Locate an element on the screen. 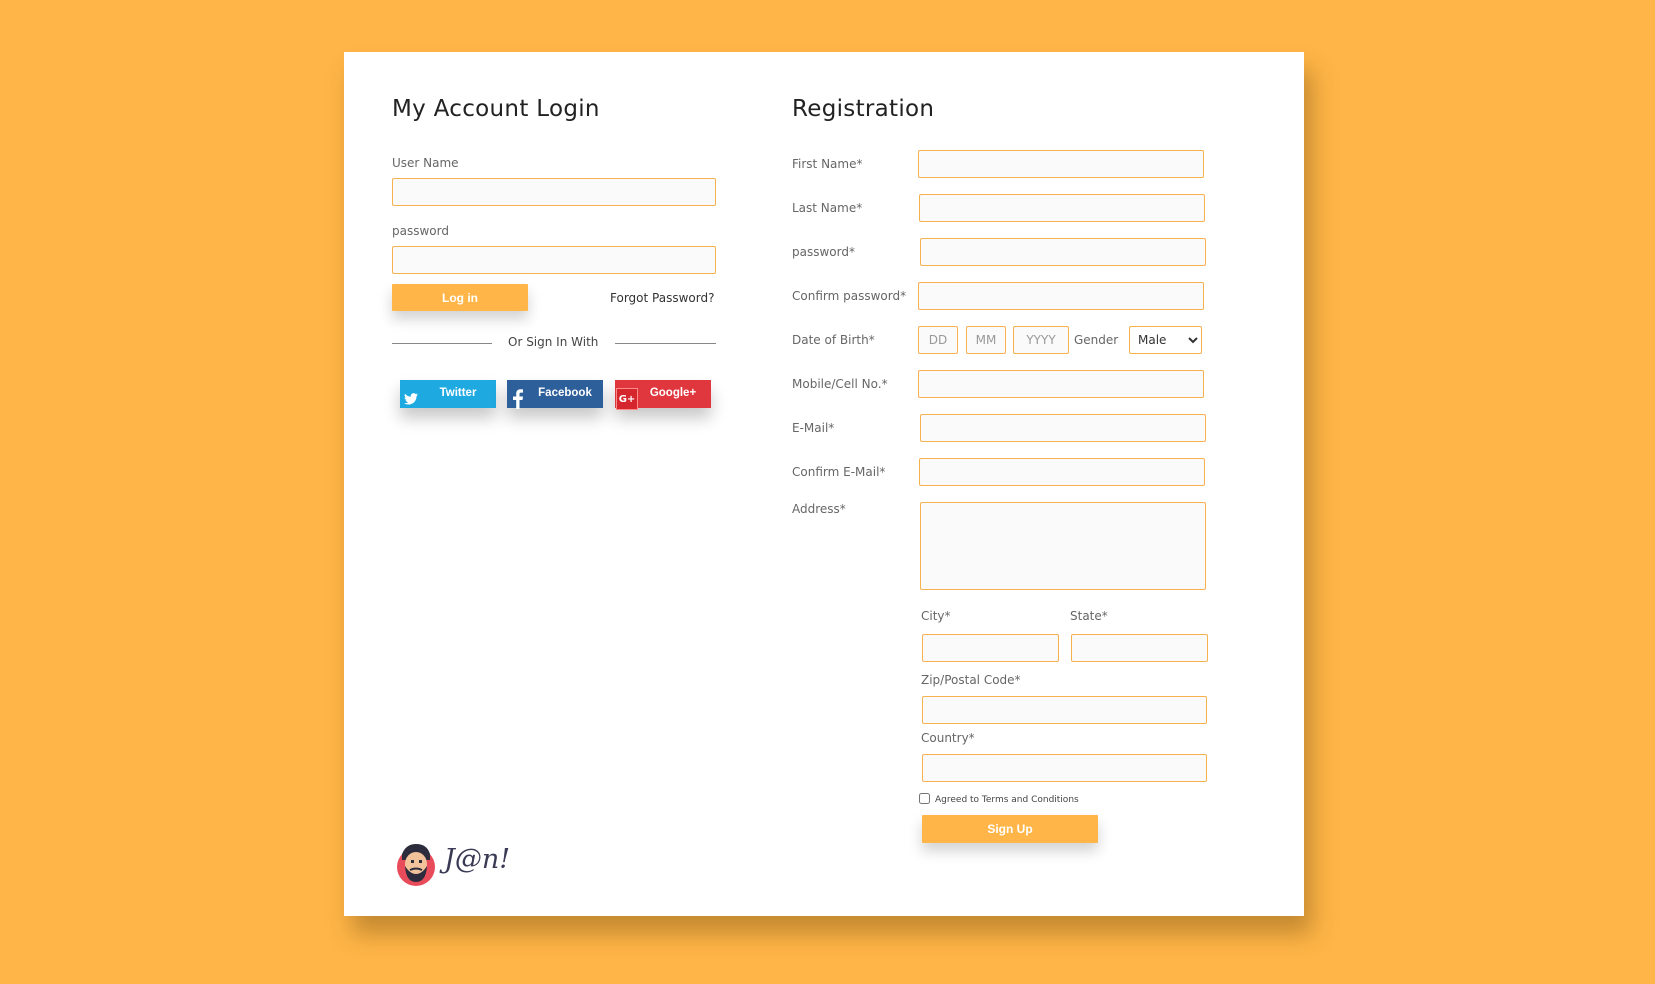  city-label: City* is located at coordinates (936, 616).